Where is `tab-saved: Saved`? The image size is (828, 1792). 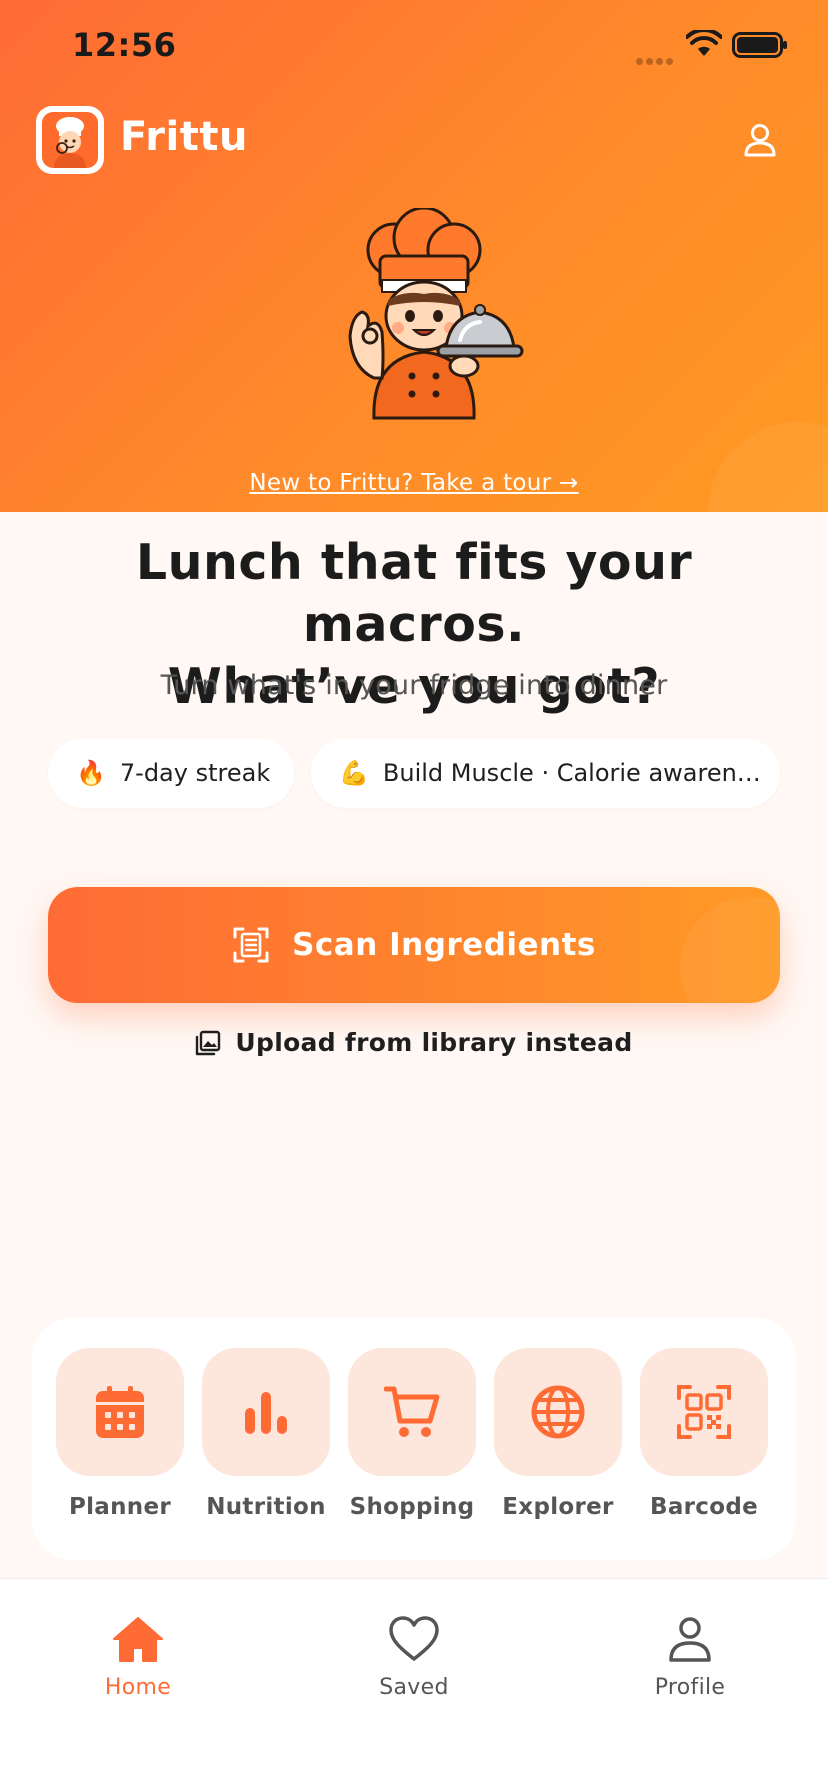
tab-saved: Saved is located at coordinates (414, 1665).